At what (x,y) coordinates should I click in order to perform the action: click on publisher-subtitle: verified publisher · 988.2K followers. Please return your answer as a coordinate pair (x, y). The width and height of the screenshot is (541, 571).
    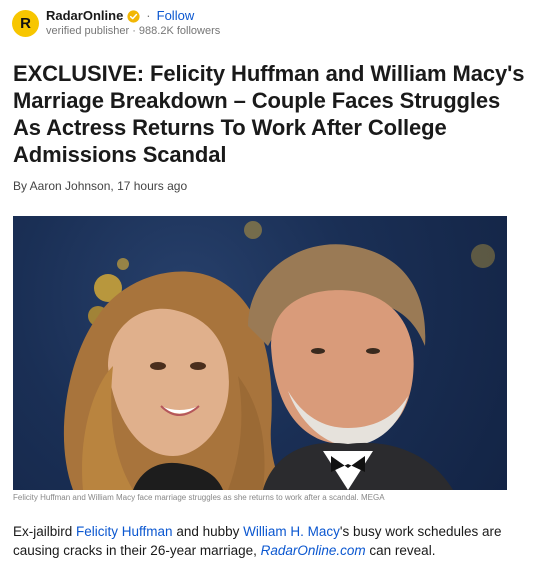
    Looking at the image, I should click on (133, 31).